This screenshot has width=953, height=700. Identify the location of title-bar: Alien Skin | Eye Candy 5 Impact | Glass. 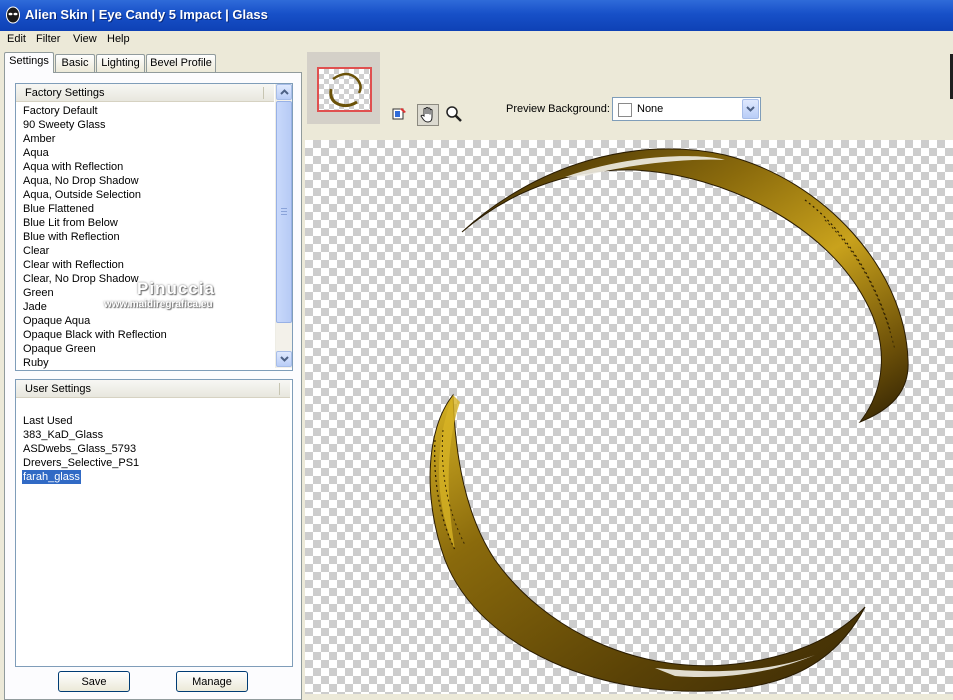
(476, 15).